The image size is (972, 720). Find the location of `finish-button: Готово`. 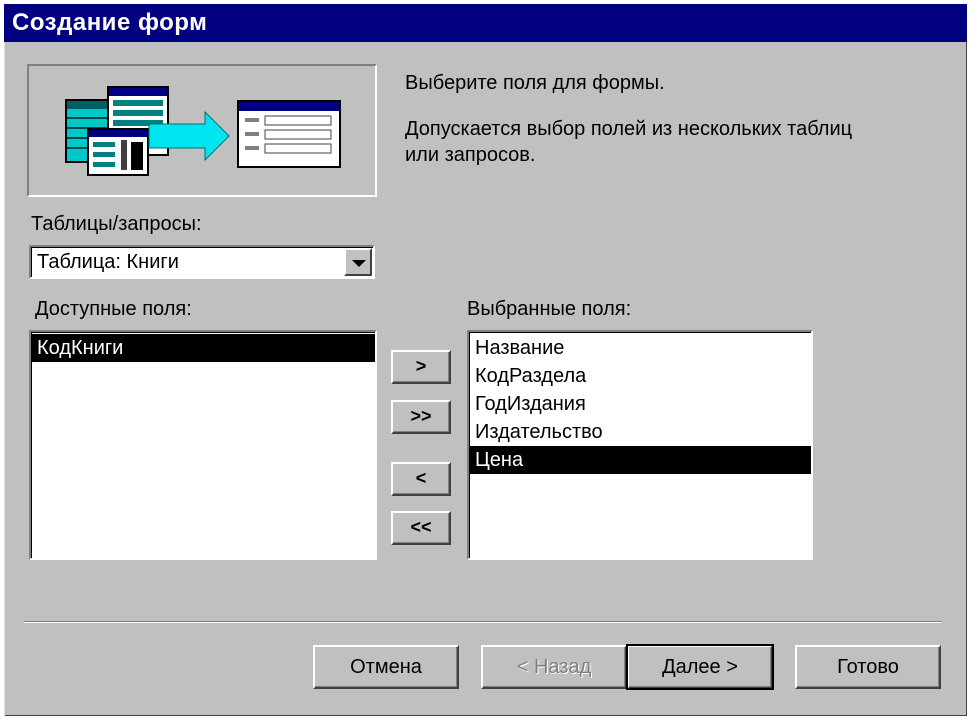

finish-button: Готово is located at coordinates (868, 667).